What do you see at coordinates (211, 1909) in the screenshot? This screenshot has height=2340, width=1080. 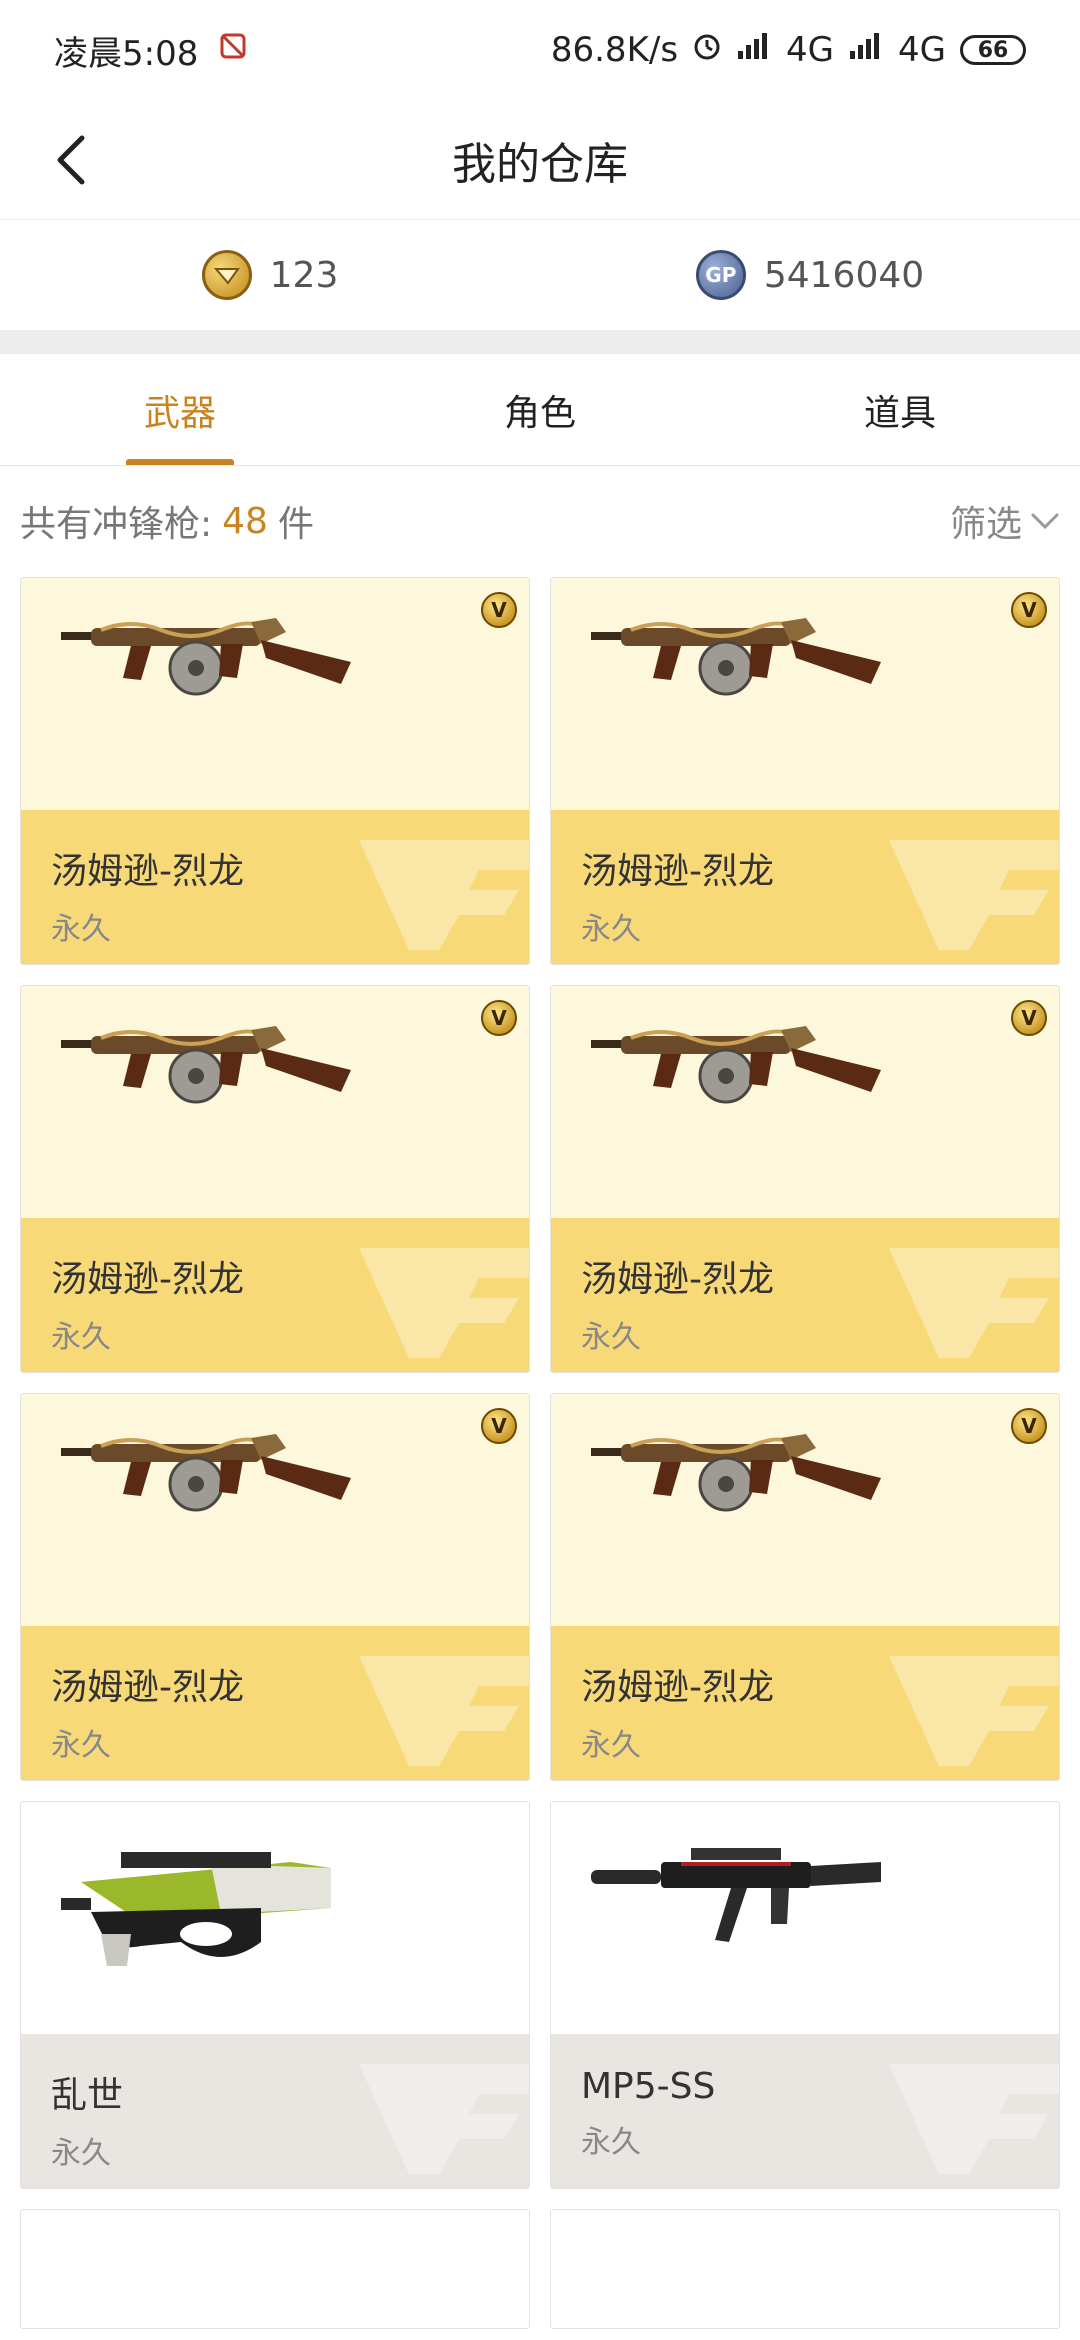 I see `p90-gun-image` at bounding box center [211, 1909].